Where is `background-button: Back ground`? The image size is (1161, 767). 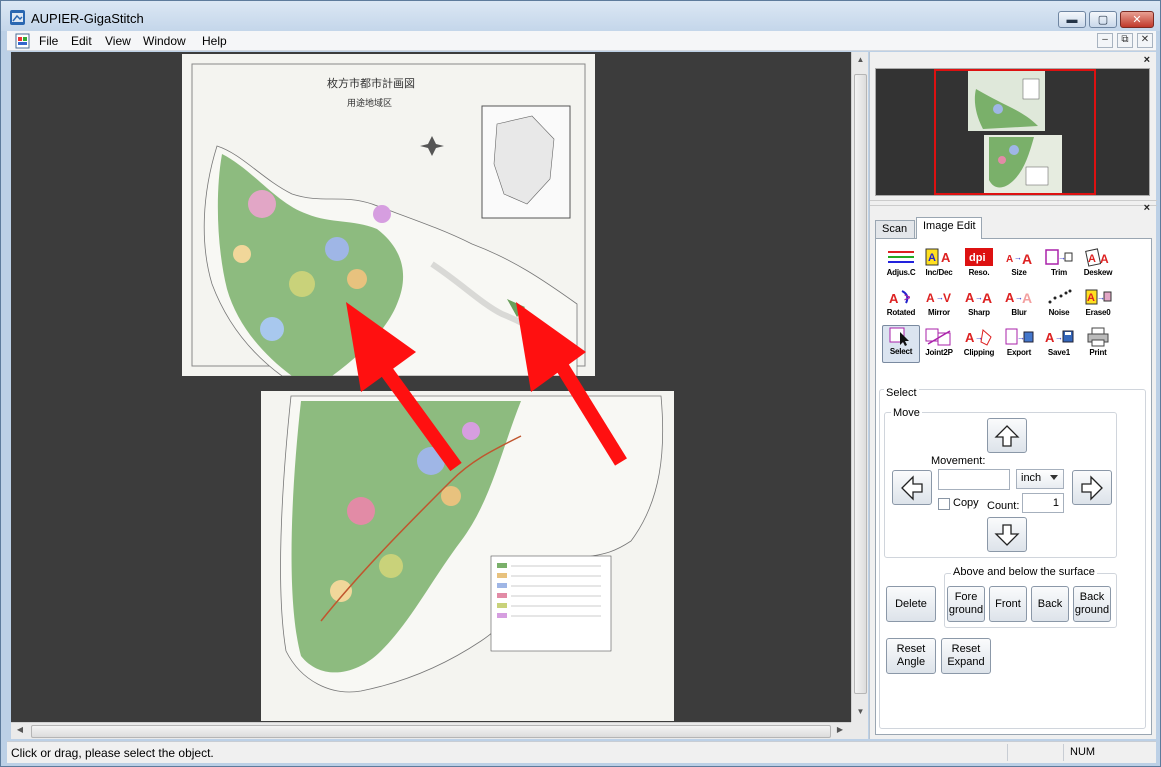 background-button: Back ground is located at coordinates (1092, 604).